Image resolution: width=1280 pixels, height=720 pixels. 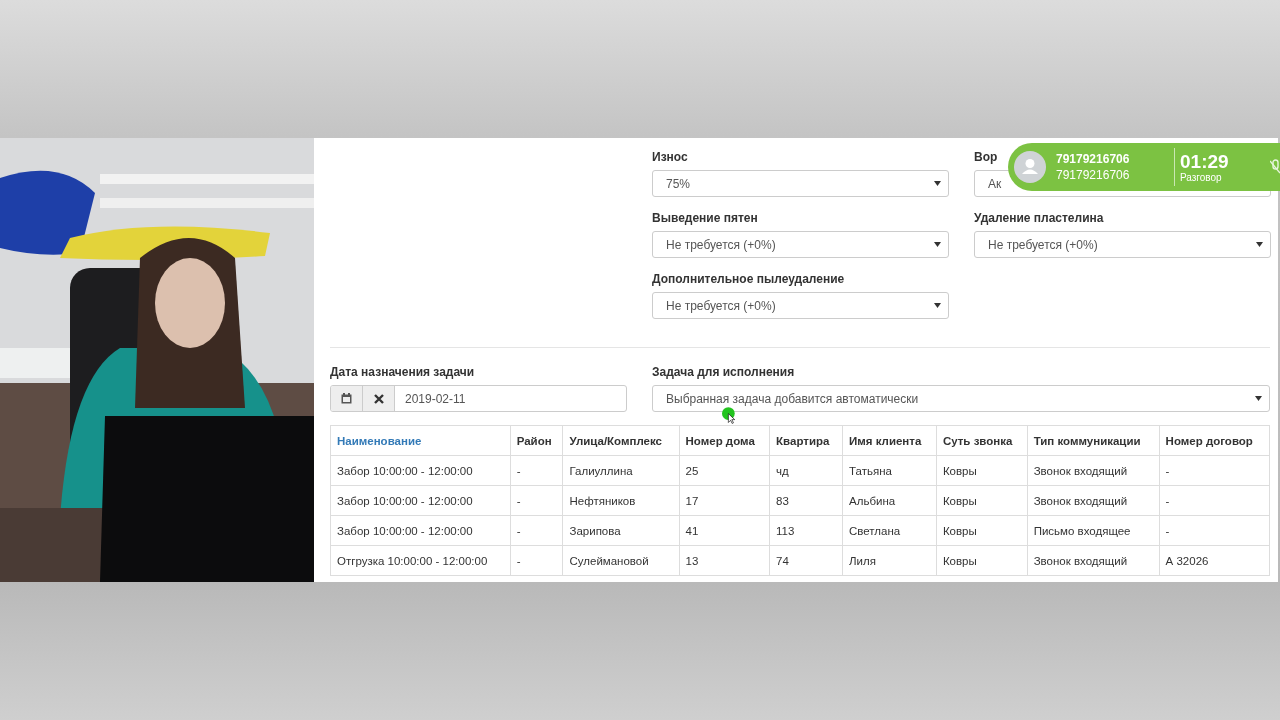 What do you see at coordinates (748, 279) in the screenshot?
I see `field-label: Дополнительное пылеудаление` at bounding box center [748, 279].